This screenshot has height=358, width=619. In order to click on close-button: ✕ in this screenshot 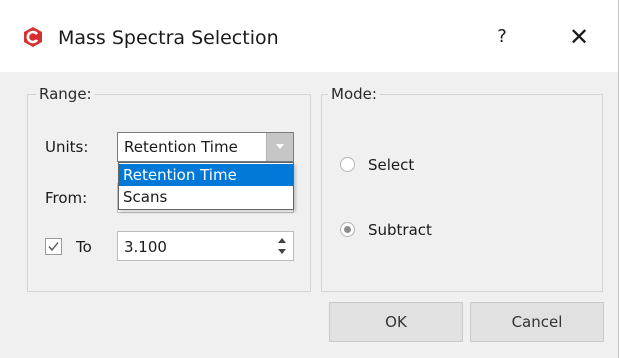, I will do `click(579, 37)`.